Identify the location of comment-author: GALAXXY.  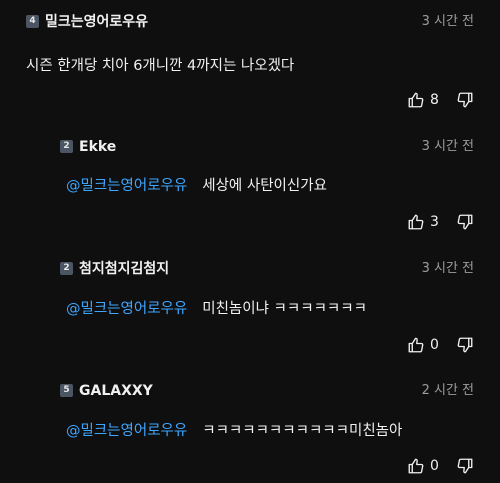
(116, 391).